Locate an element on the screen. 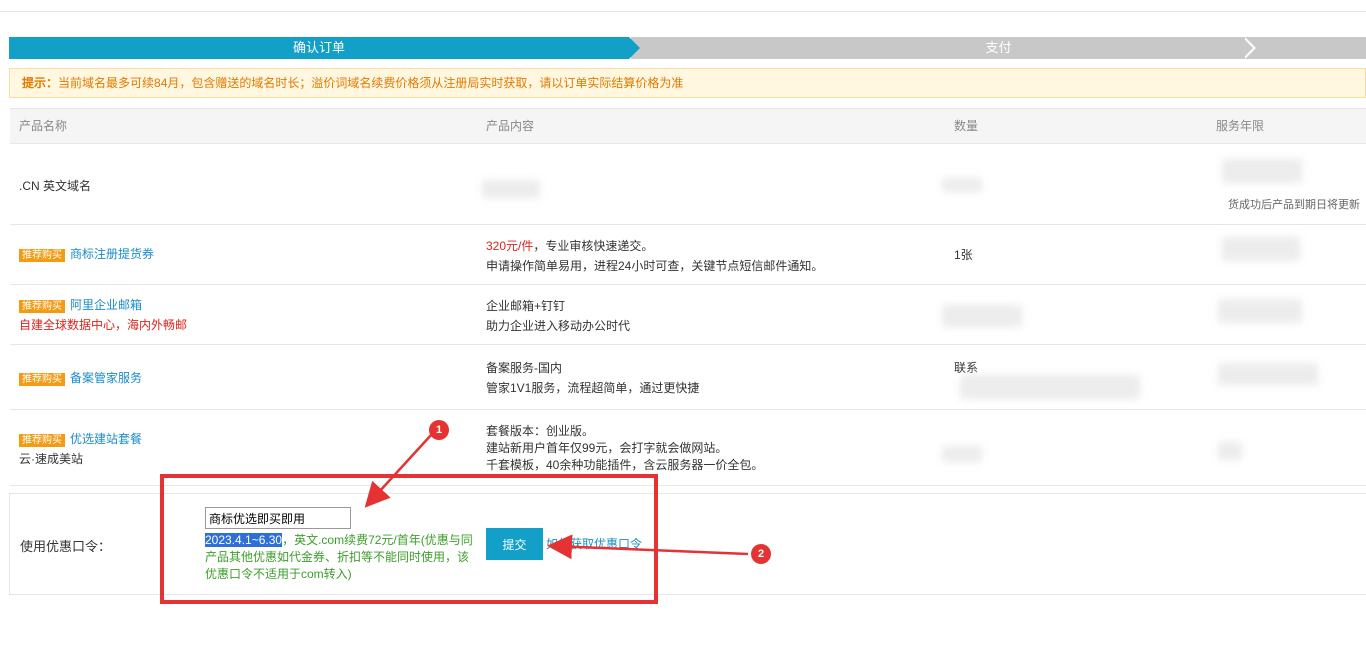 The image size is (1366, 671). annotation-badge-2: 2 is located at coordinates (761, 554).